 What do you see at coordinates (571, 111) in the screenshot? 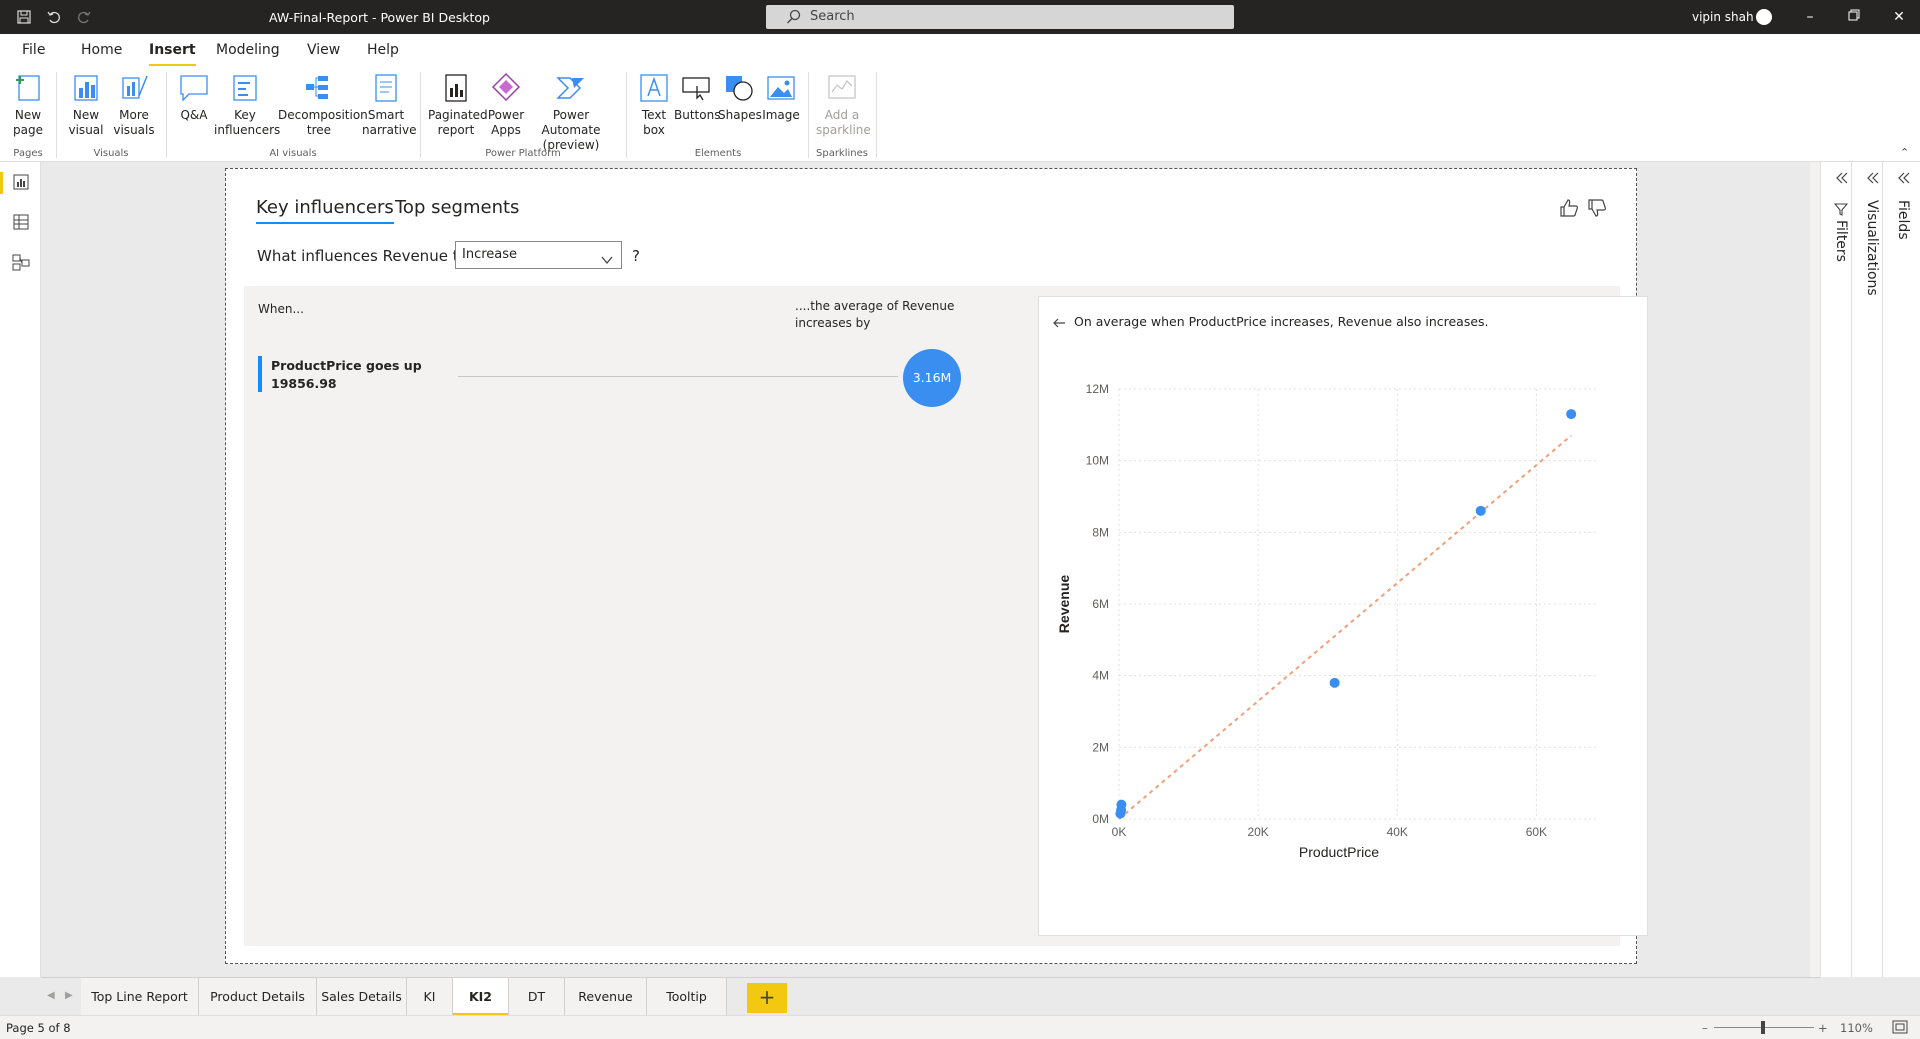
I see `power-automate-button: Power Automate (preview)` at bounding box center [571, 111].